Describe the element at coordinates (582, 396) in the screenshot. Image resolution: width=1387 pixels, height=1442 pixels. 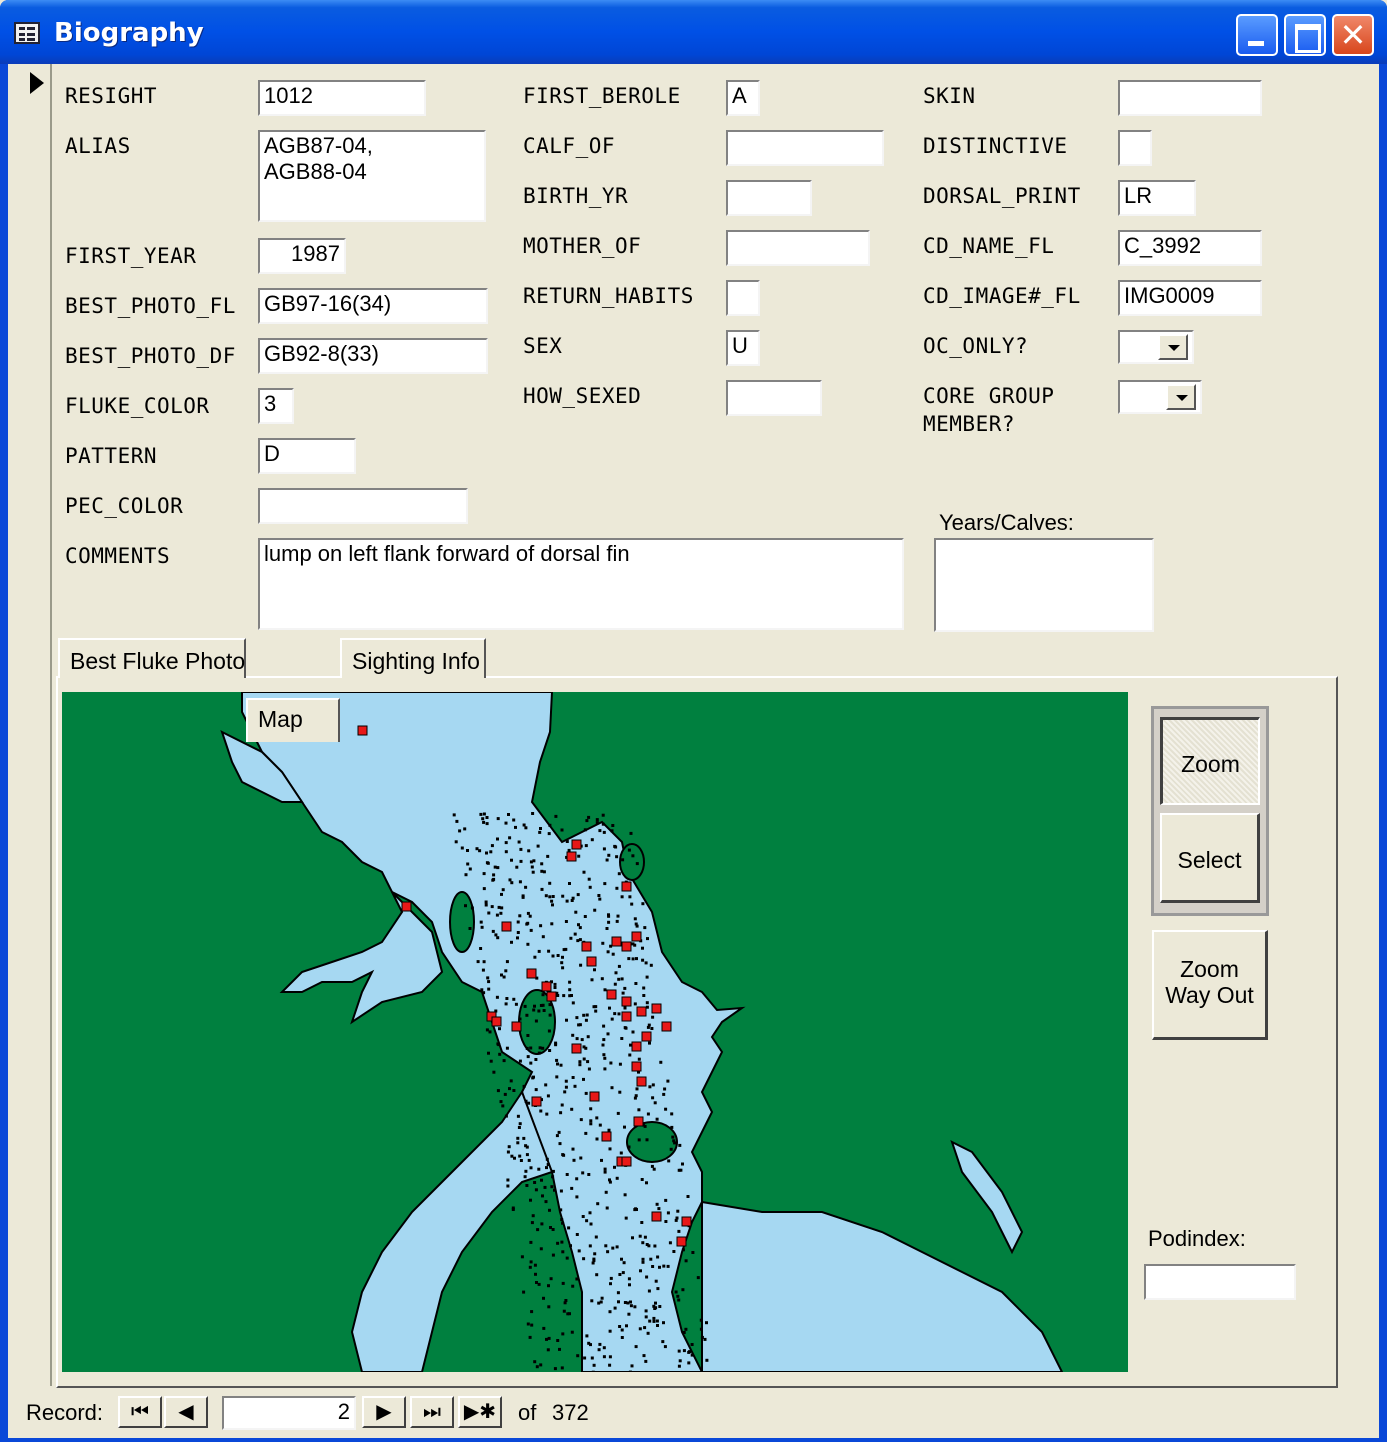
I see `how-sexed-label: HOW_SEXED` at that location.